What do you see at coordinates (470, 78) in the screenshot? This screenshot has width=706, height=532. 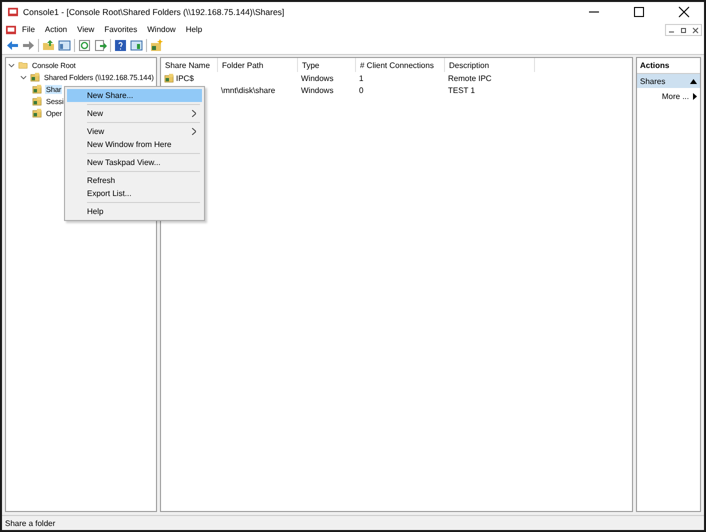 I see `table-cell-text: Remote IPC` at bounding box center [470, 78].